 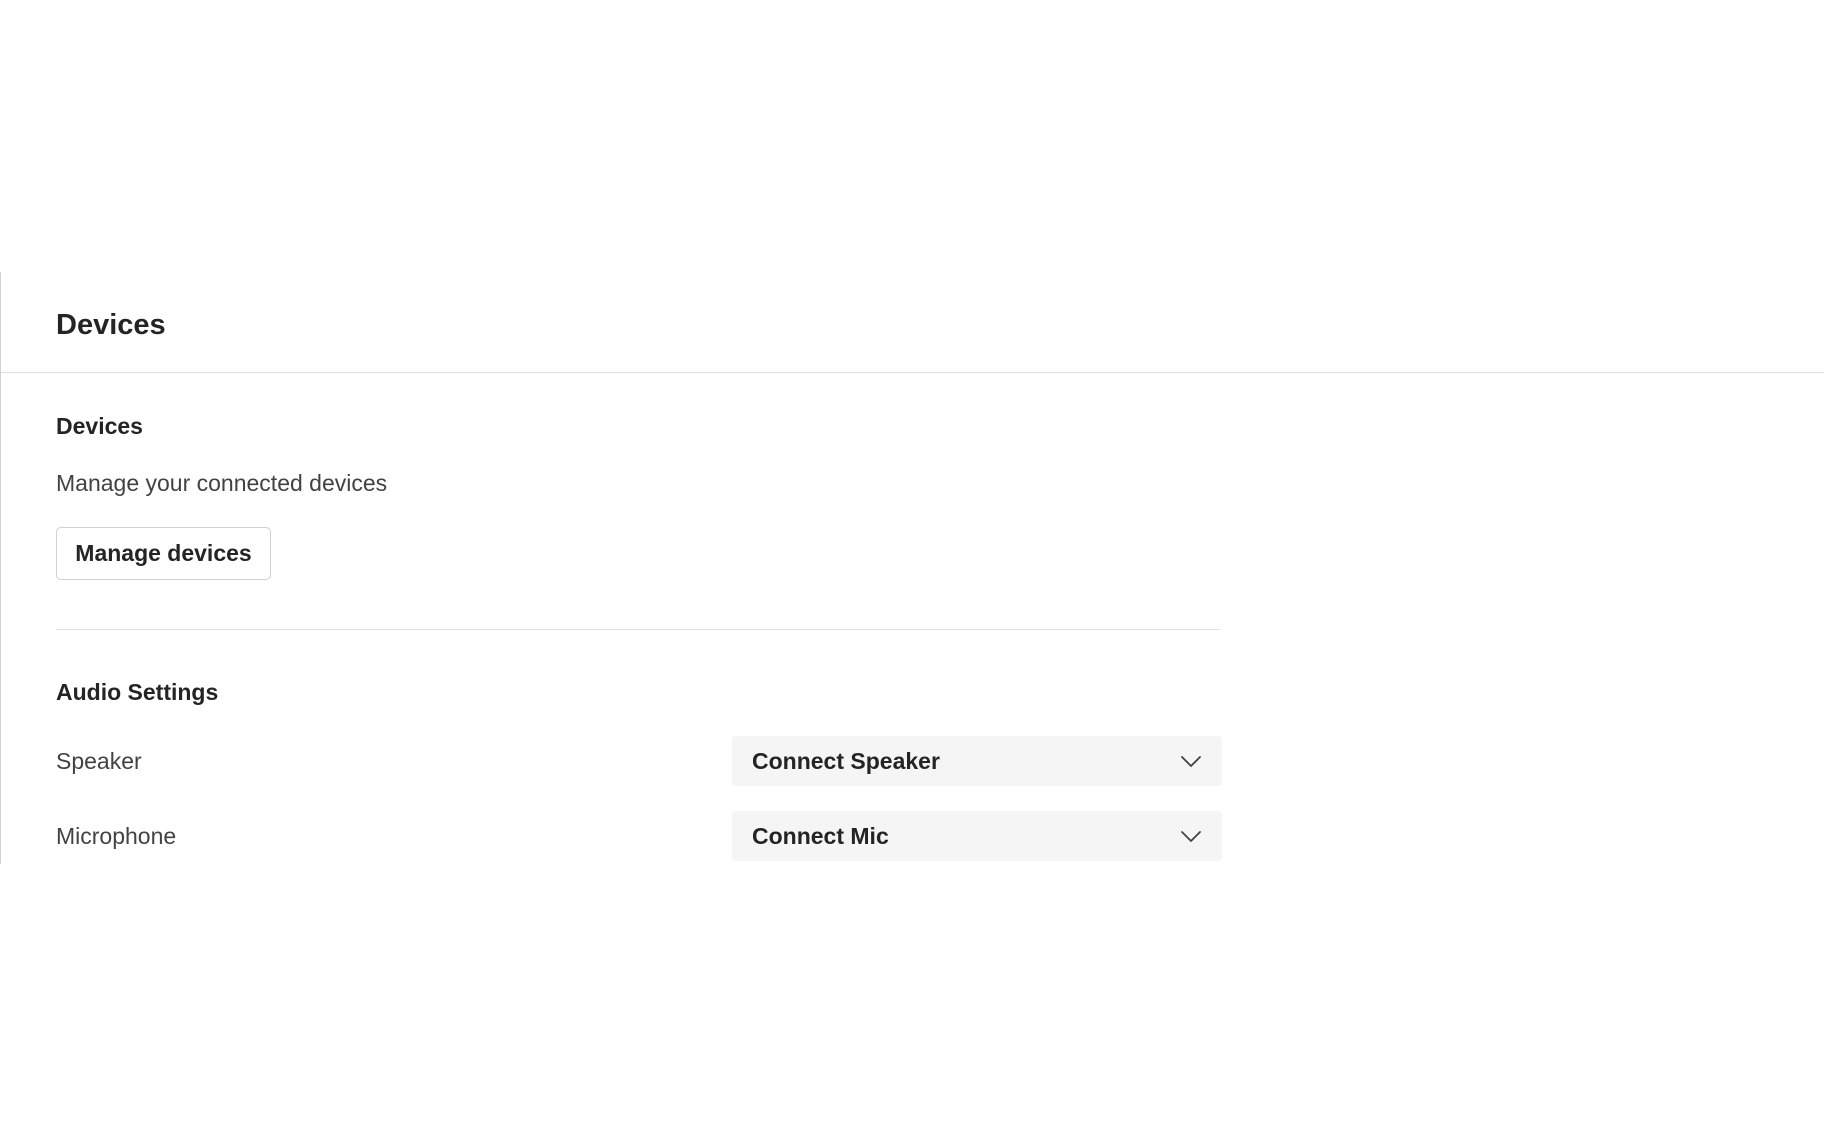 I want to click on microphone-selected-value: Connect Mic, so click(x=820, y=836).